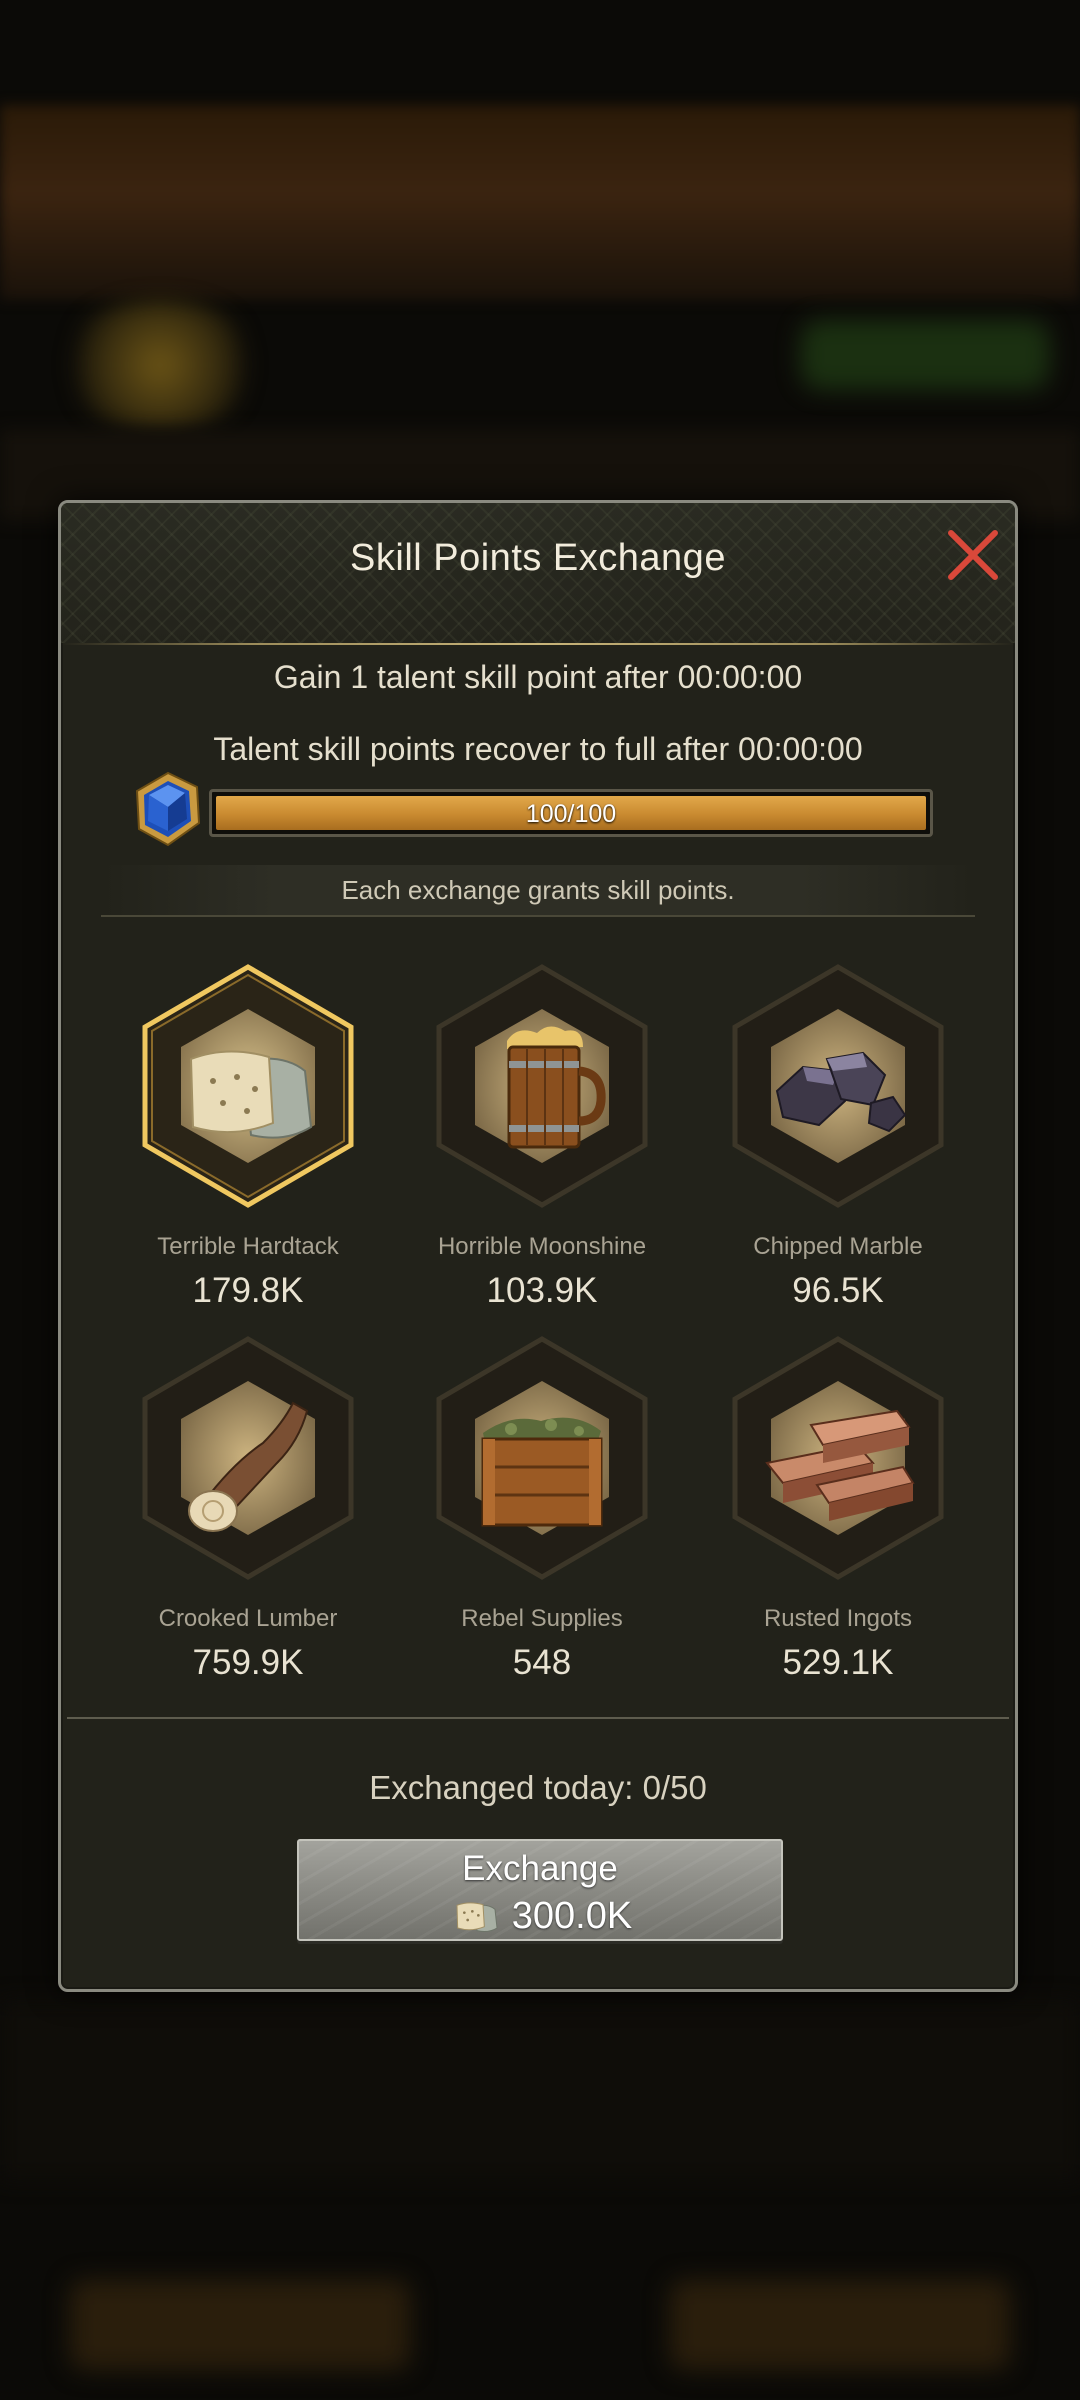 The height and width of the screenshot is (2400, 1080). I want to click on close-icon, so click(973, 555).